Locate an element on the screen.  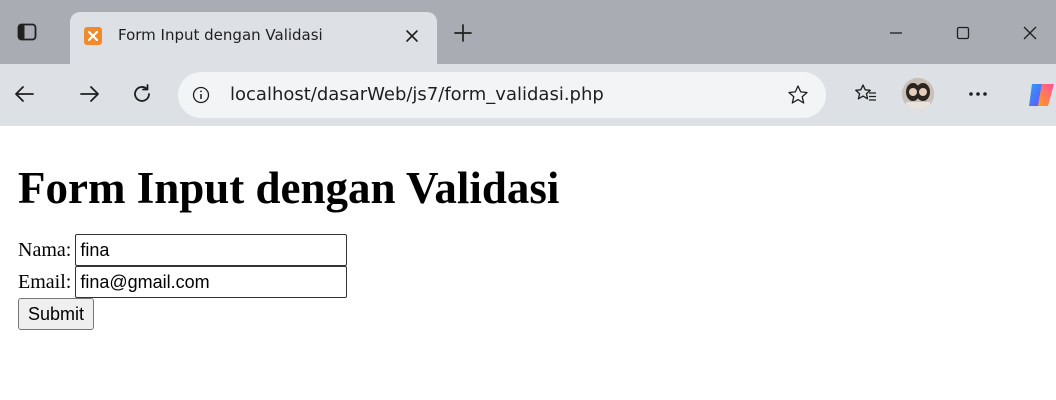
email-label: Email: is located at coordinates (45, 282).